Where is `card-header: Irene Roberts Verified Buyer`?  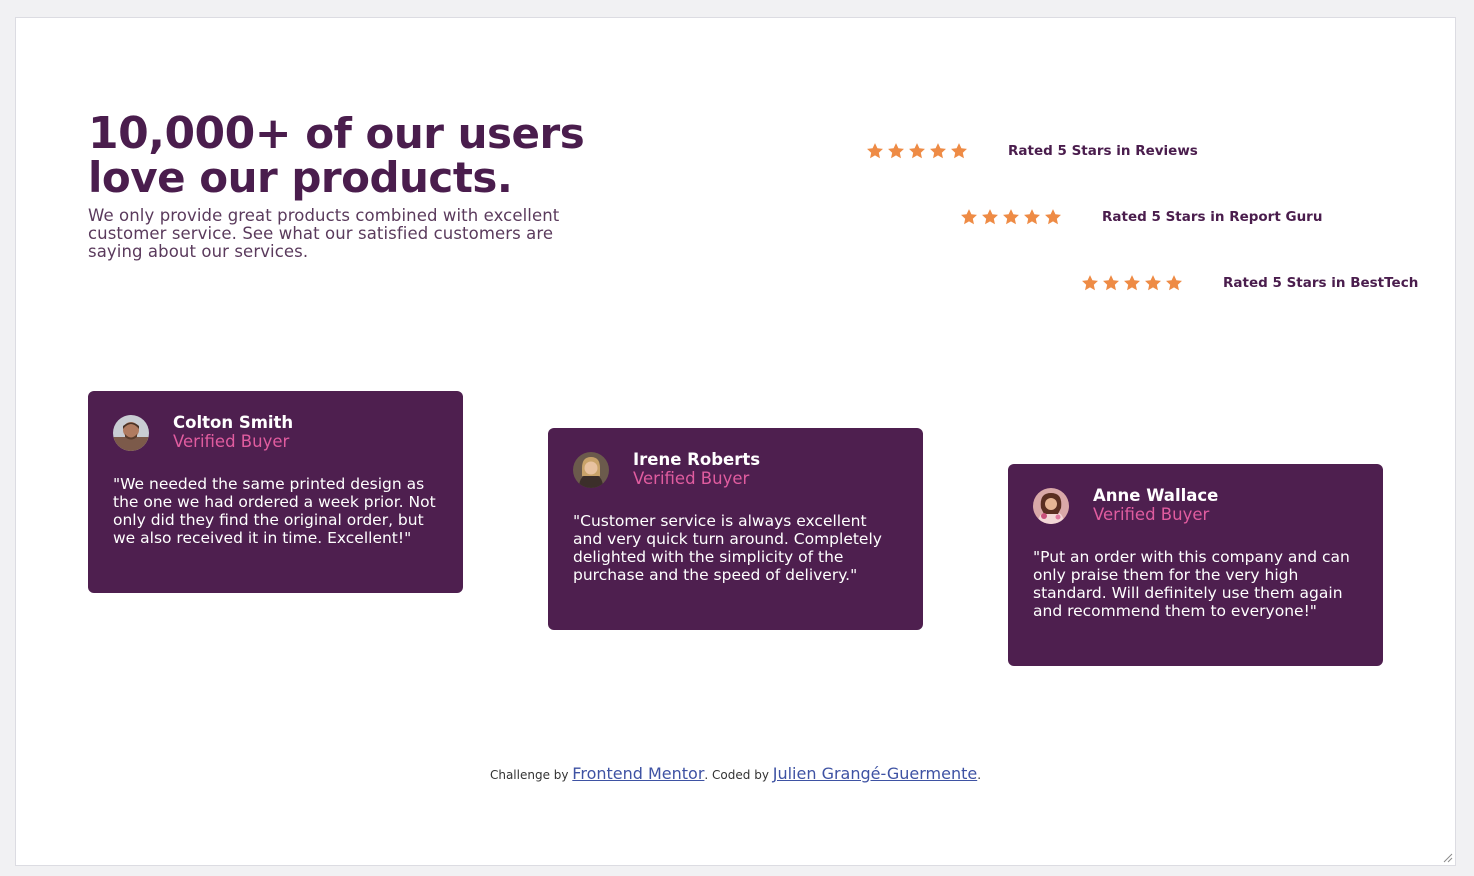 card-header: Irene Roberts Verified Buyer is located at coordinates (735, 468).